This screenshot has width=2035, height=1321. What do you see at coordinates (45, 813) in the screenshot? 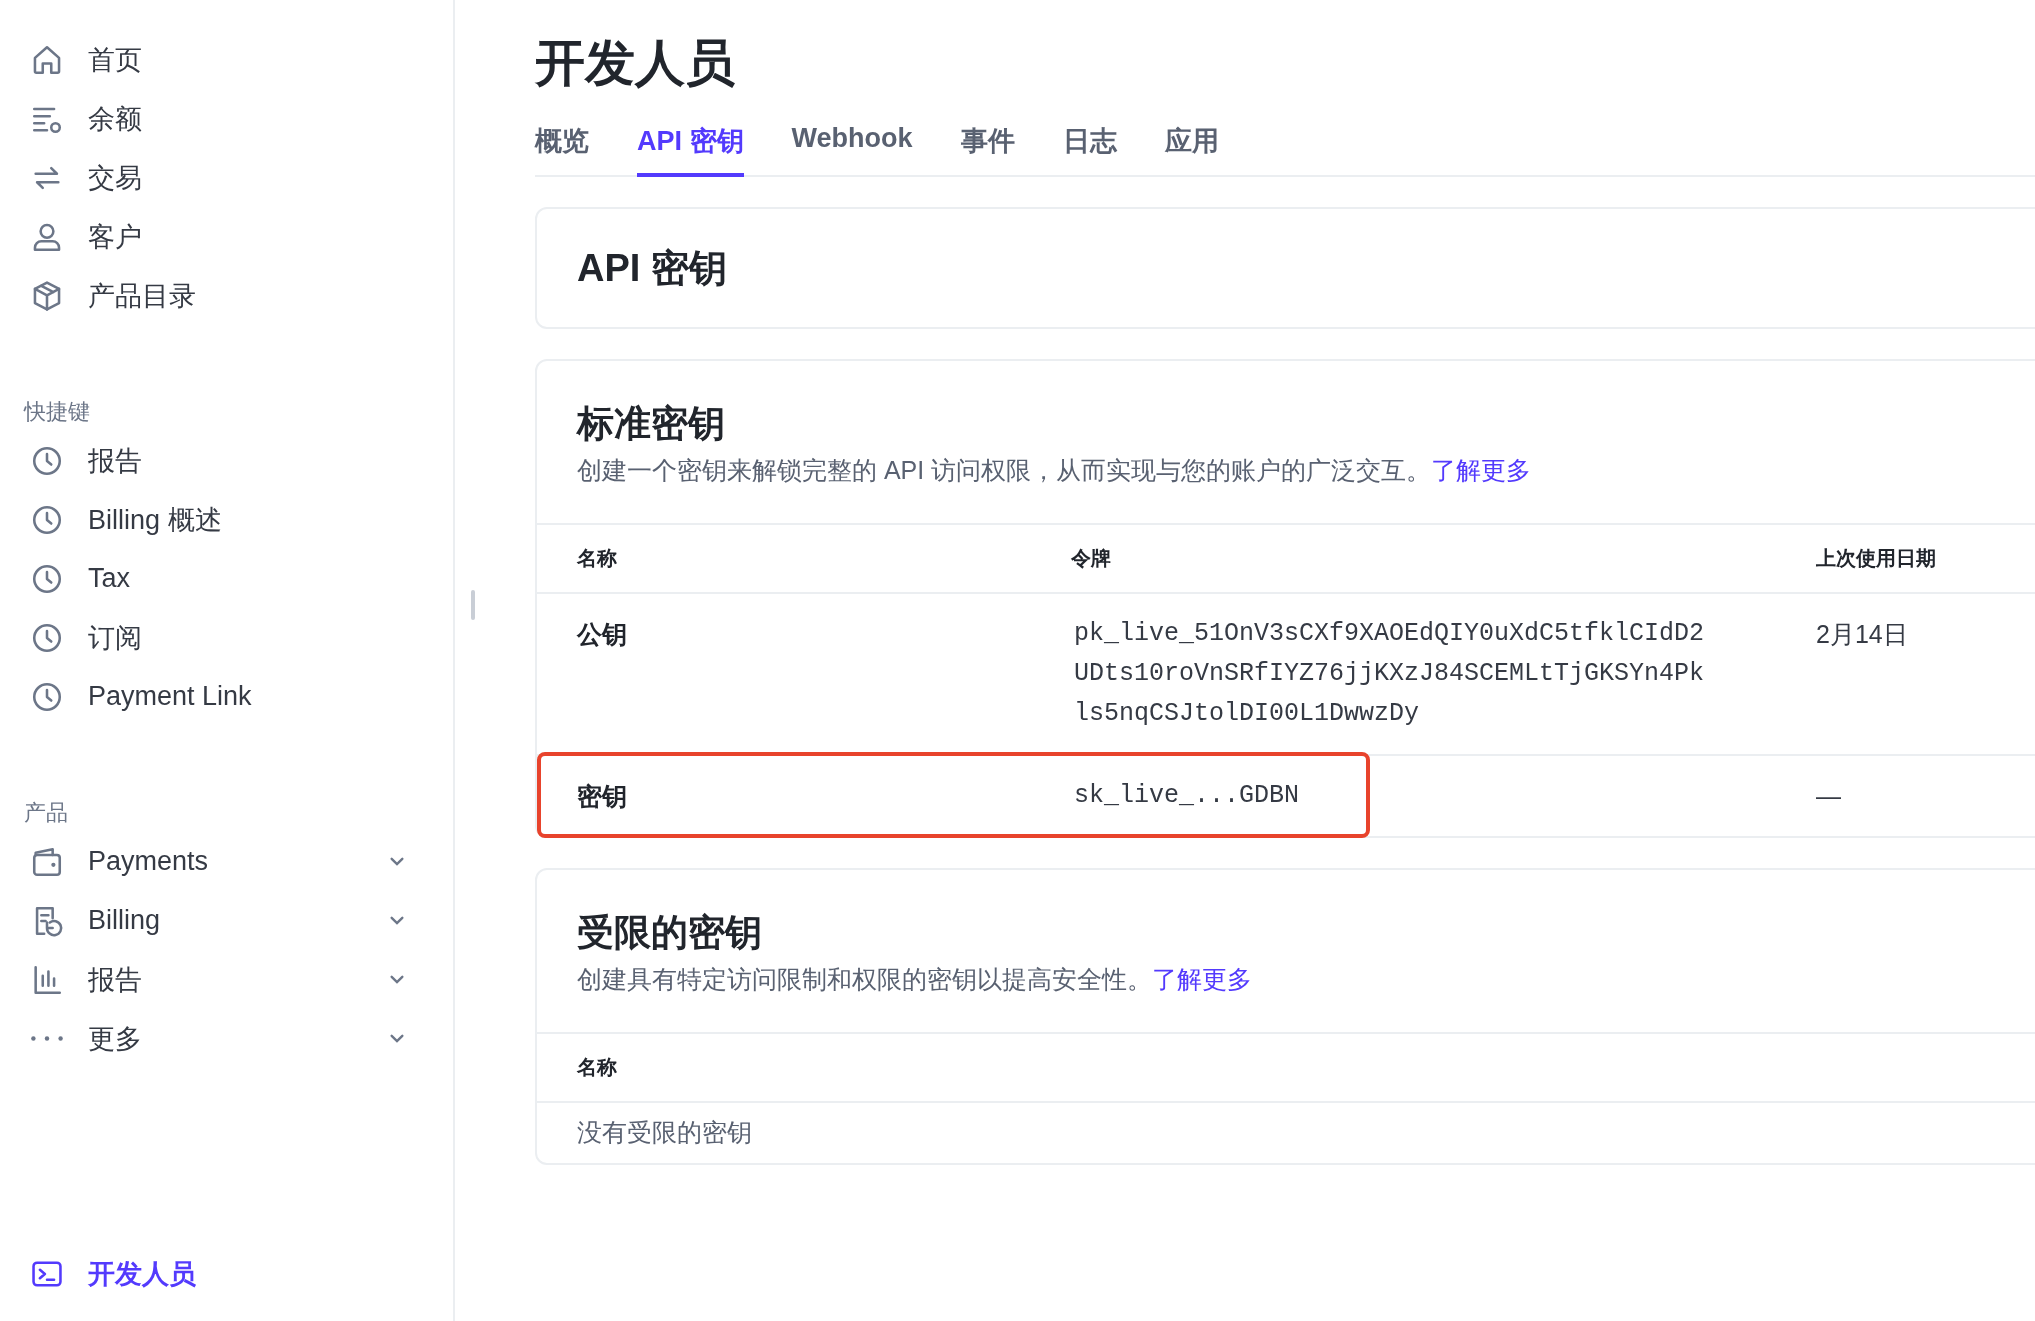
I see `section-heading: 产品` at bounding box center [45, 813].